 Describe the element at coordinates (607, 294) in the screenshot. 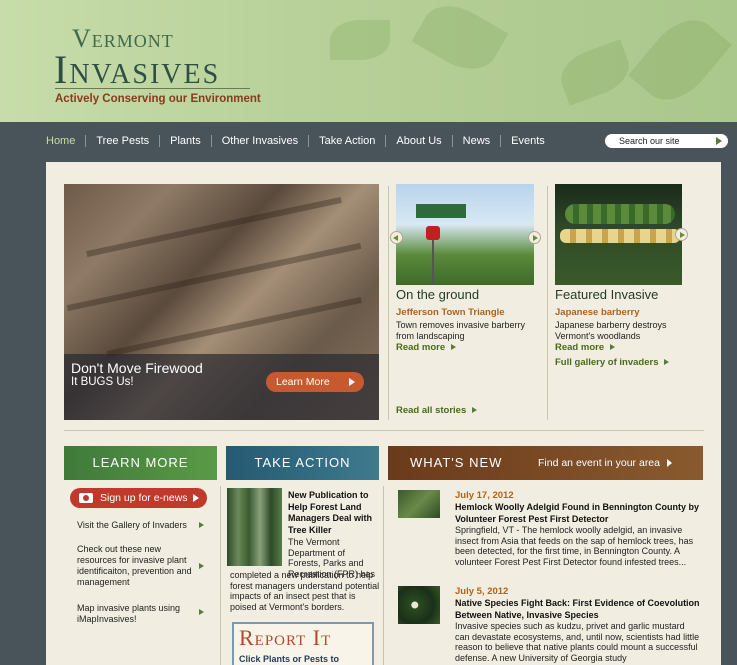

I see `featured-invasive-title: Featured Invasive` at that location.